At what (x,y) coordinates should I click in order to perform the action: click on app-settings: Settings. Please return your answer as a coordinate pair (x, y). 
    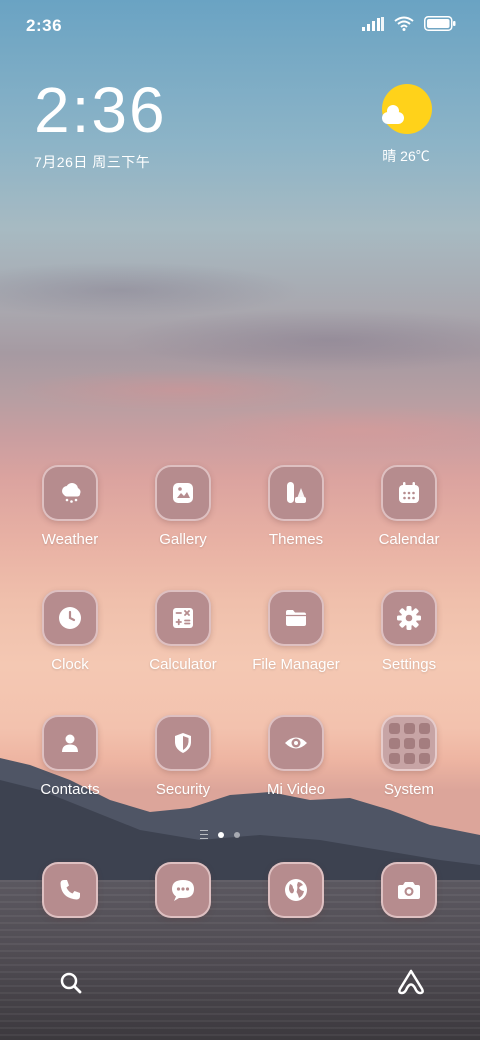
    Looking at the image, I should click on (409, 631).